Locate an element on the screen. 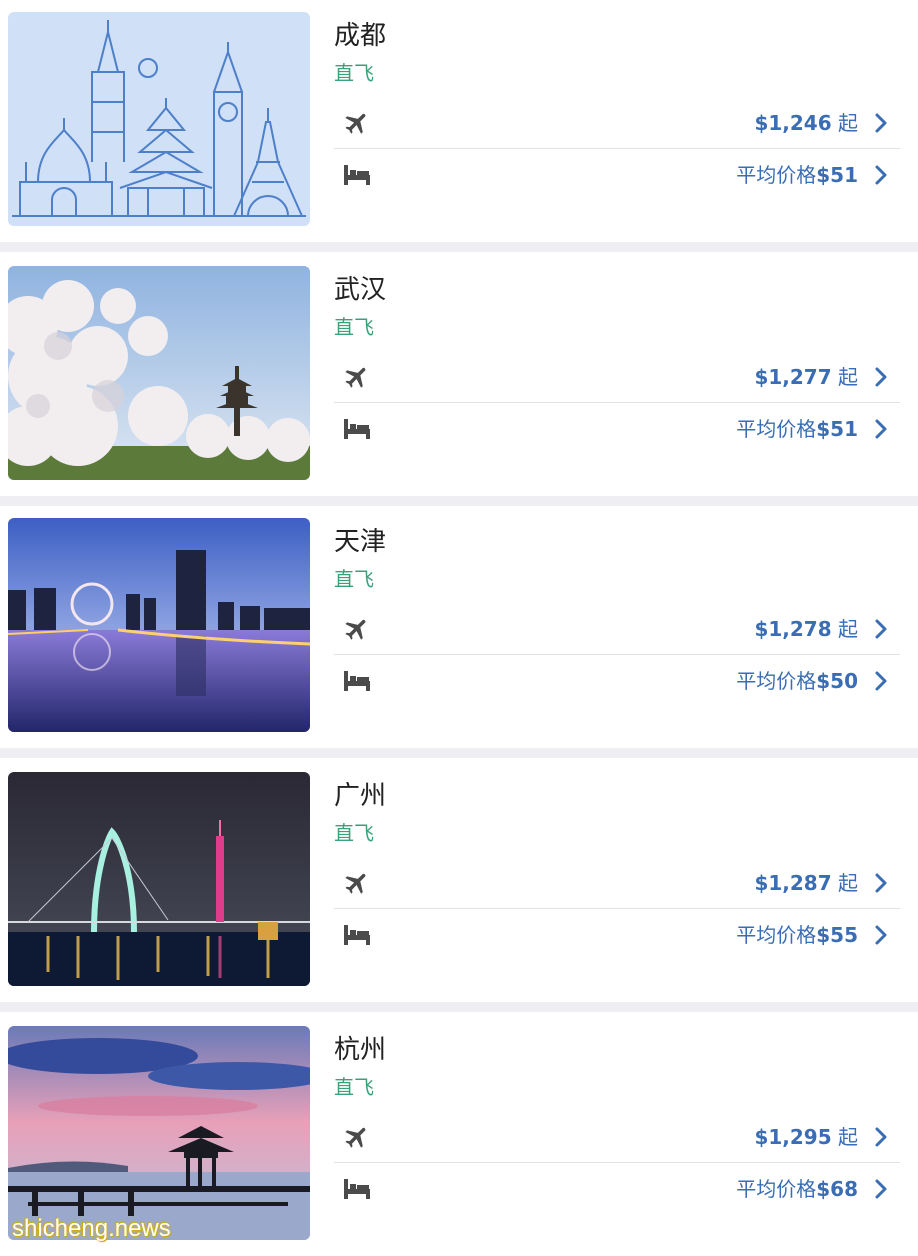  hotel-price-row: 平均价格$50 is located at coordinates (617, 681).